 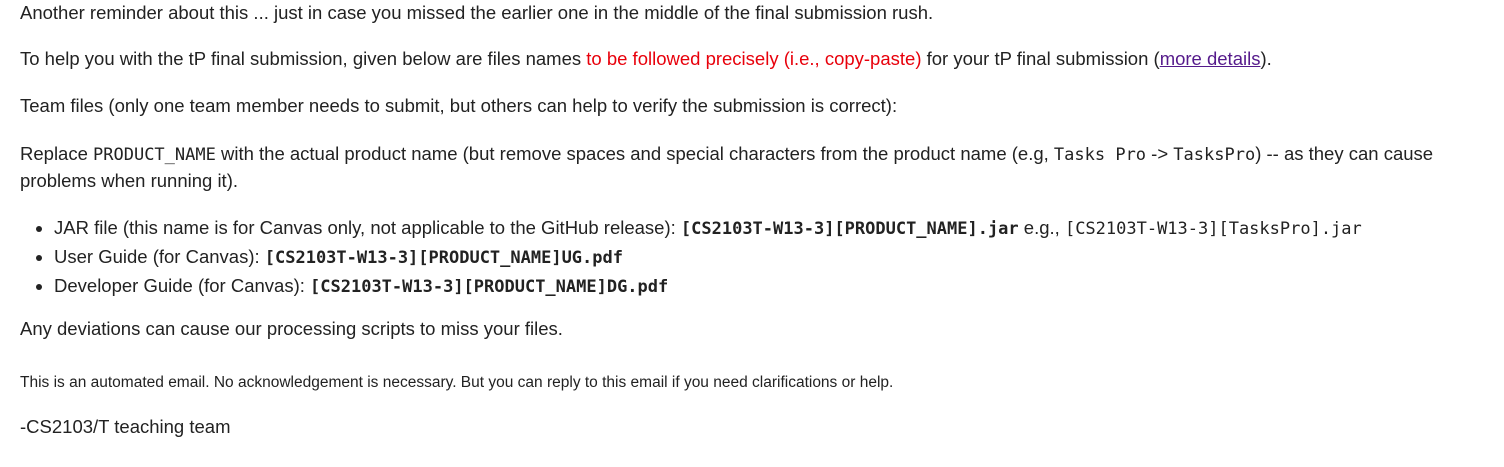 What do you see at coordinates (1041, 227) in the screenshot?
I see `list-item-extra: e.g.,` at bounding box center [1041, 227].